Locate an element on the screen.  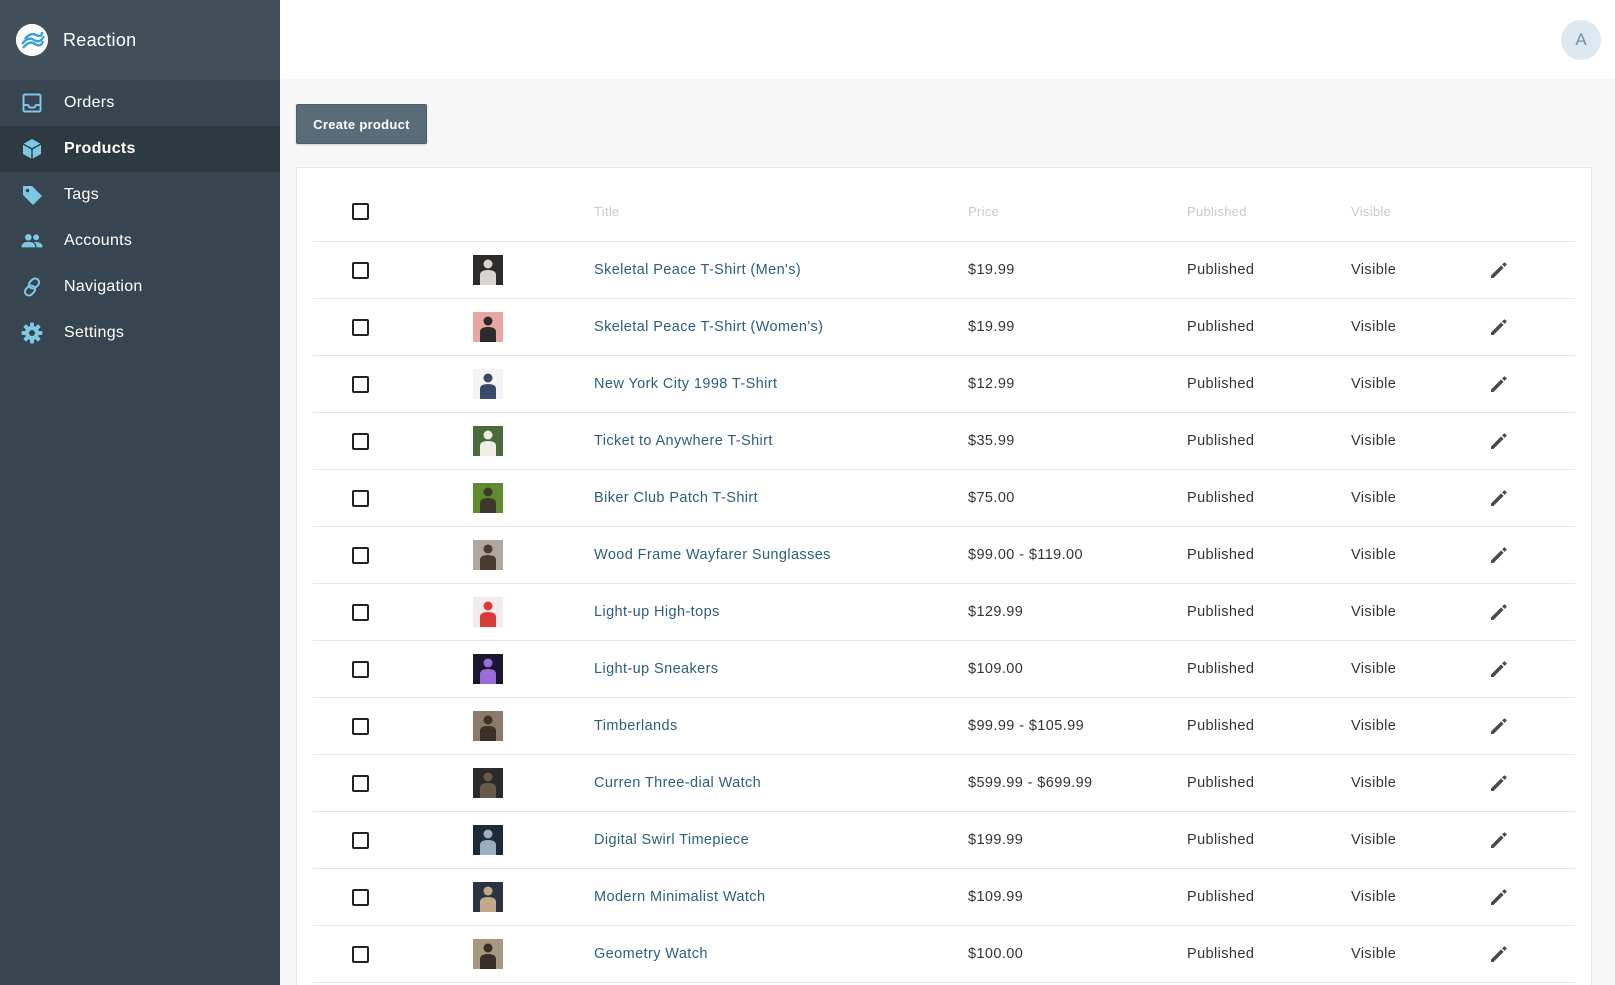
product-title-link: Digital Swirl Timepiece is located at coordinates (671, 840).